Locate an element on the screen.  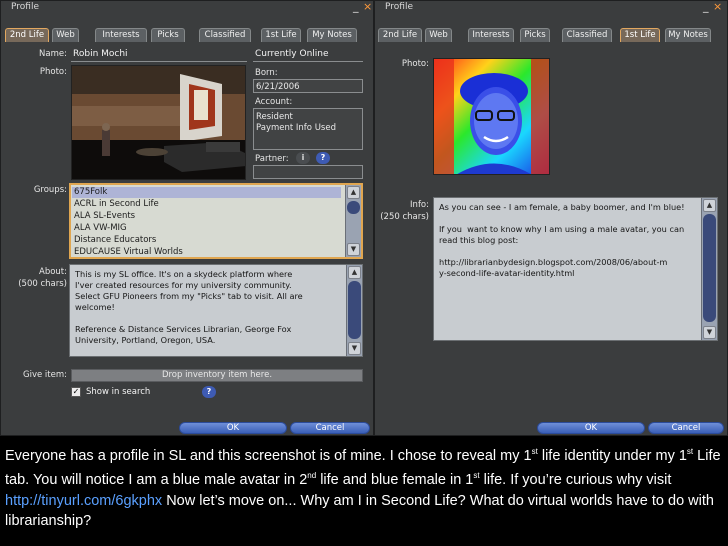
born-field: 6/21/2006 is located at coordinates (308, 86).